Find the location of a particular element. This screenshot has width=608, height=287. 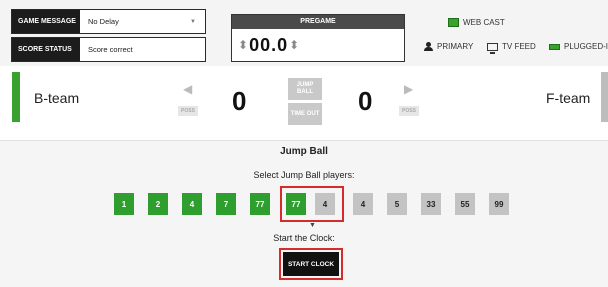

webcast-label: WEB CAST is located at coordinates (484, 22).